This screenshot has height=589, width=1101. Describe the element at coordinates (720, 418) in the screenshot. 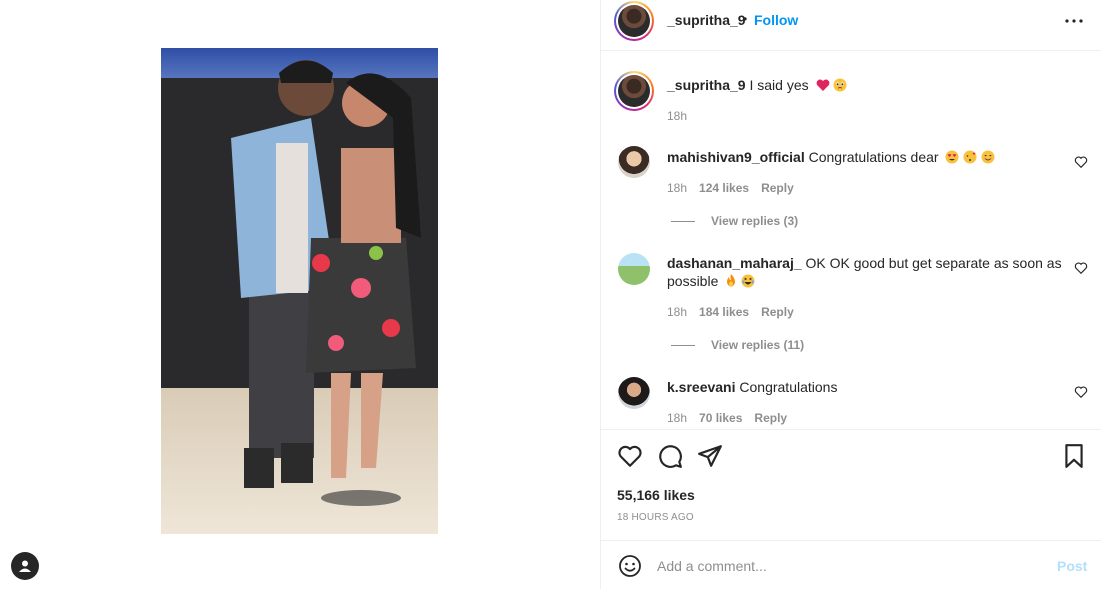

I see `comment-likes: 70 likes` at that location.